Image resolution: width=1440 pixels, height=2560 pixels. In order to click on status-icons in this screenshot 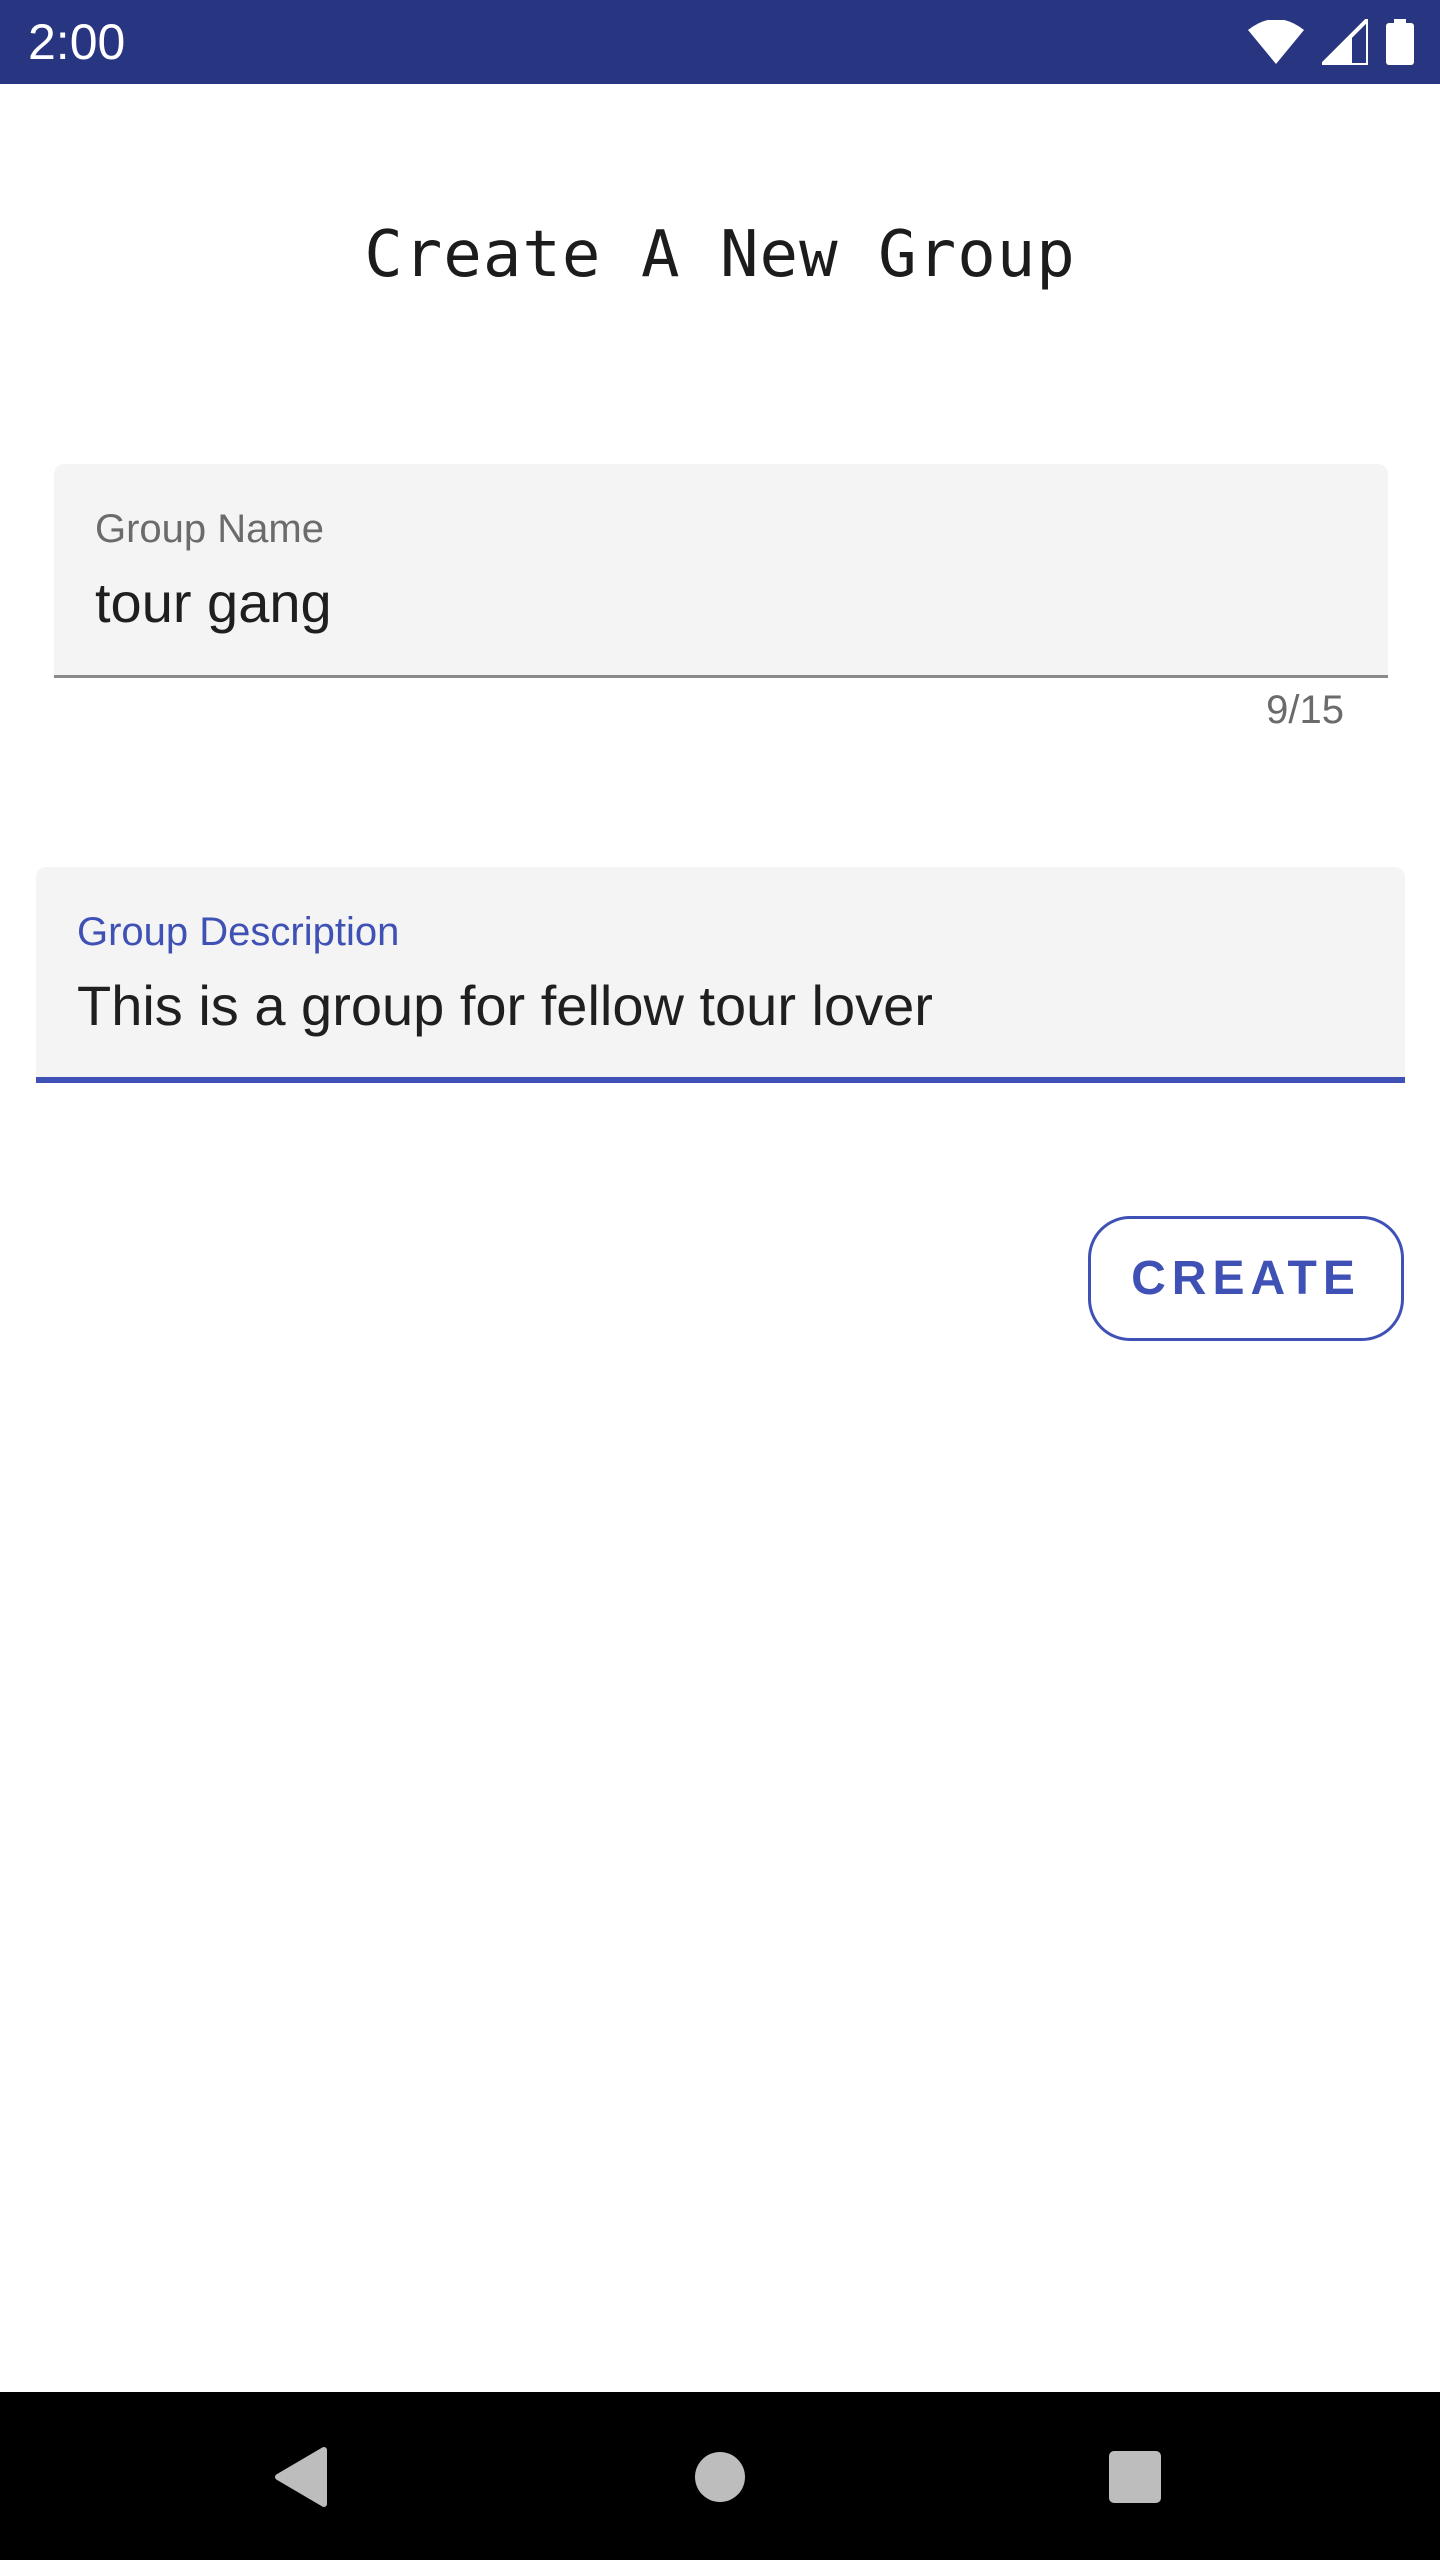, I will do `click(1331, 42)`.